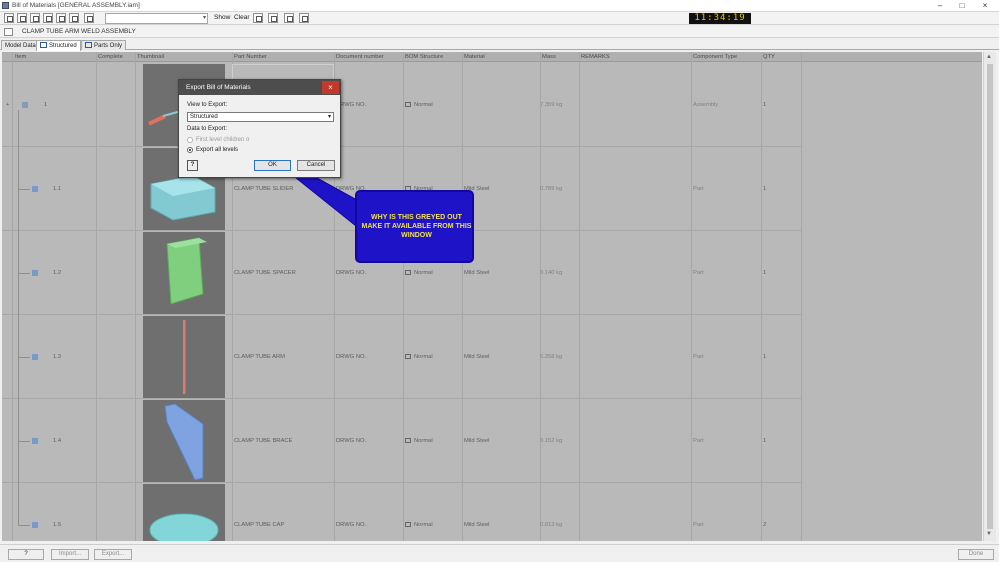  I want to click on first-level-label: First level children o, so click(223, 140).